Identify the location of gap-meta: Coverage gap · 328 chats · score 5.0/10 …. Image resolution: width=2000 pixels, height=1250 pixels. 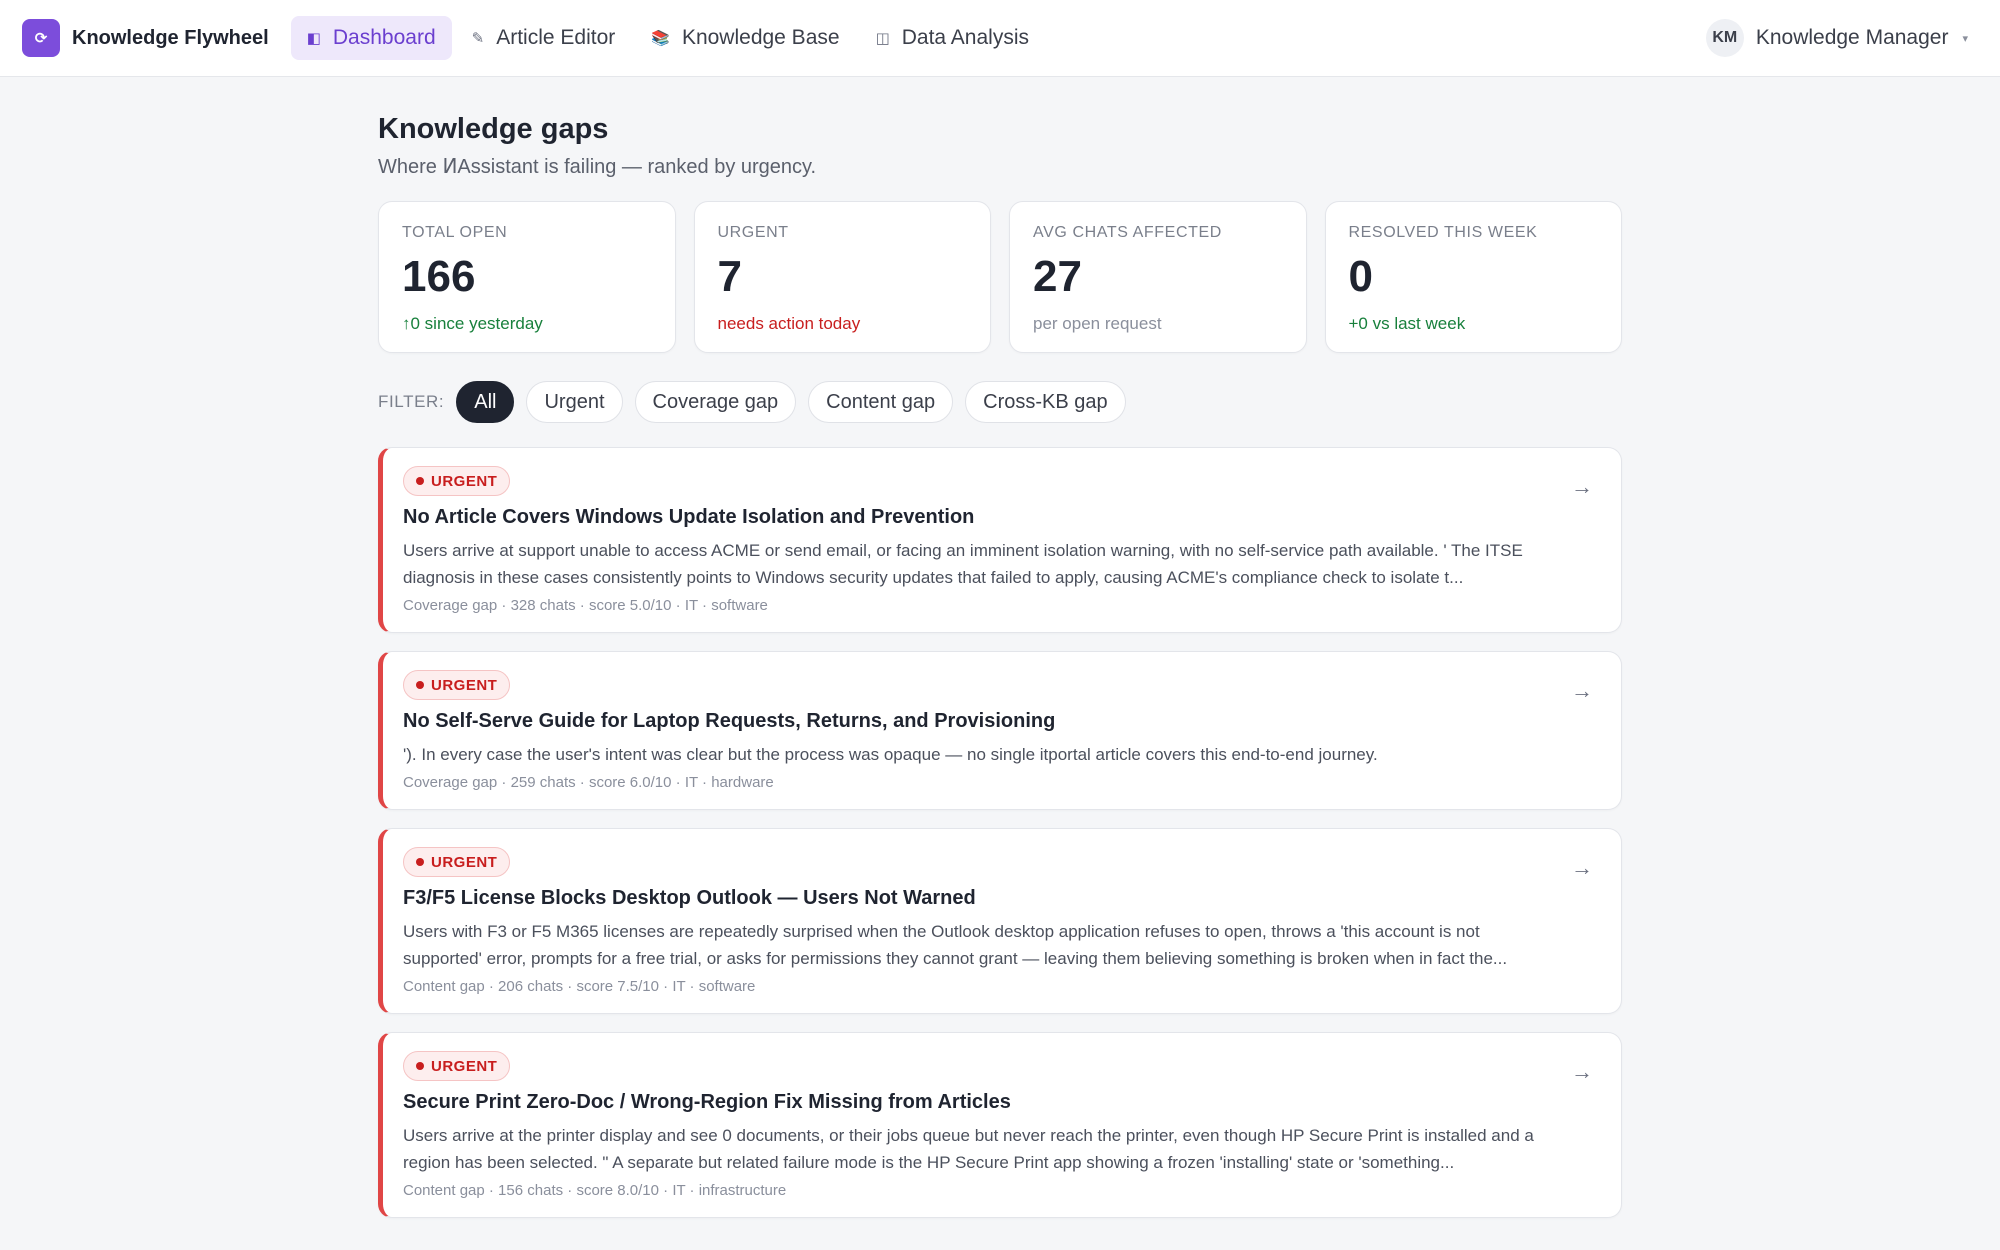
(585, 605).